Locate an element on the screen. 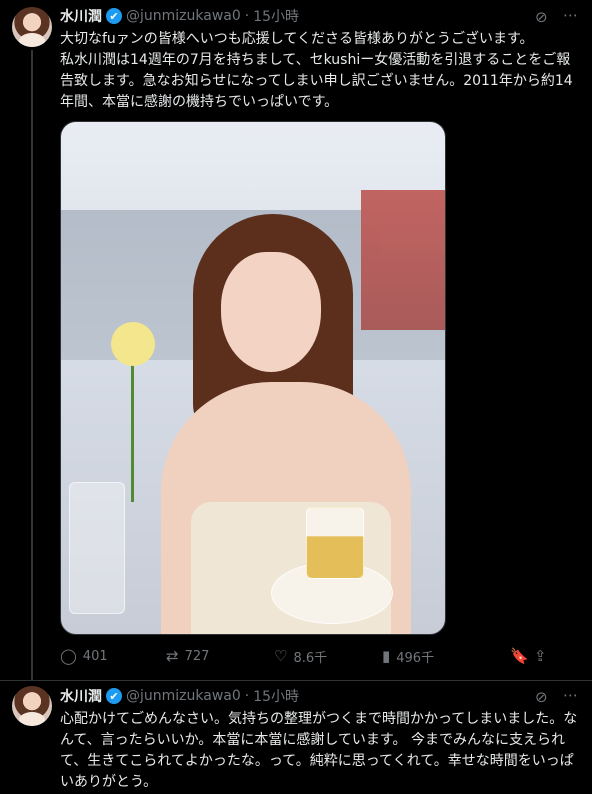 This screenshot has width=592, height=794. yellow-rose is located at coordinates (133, 344).